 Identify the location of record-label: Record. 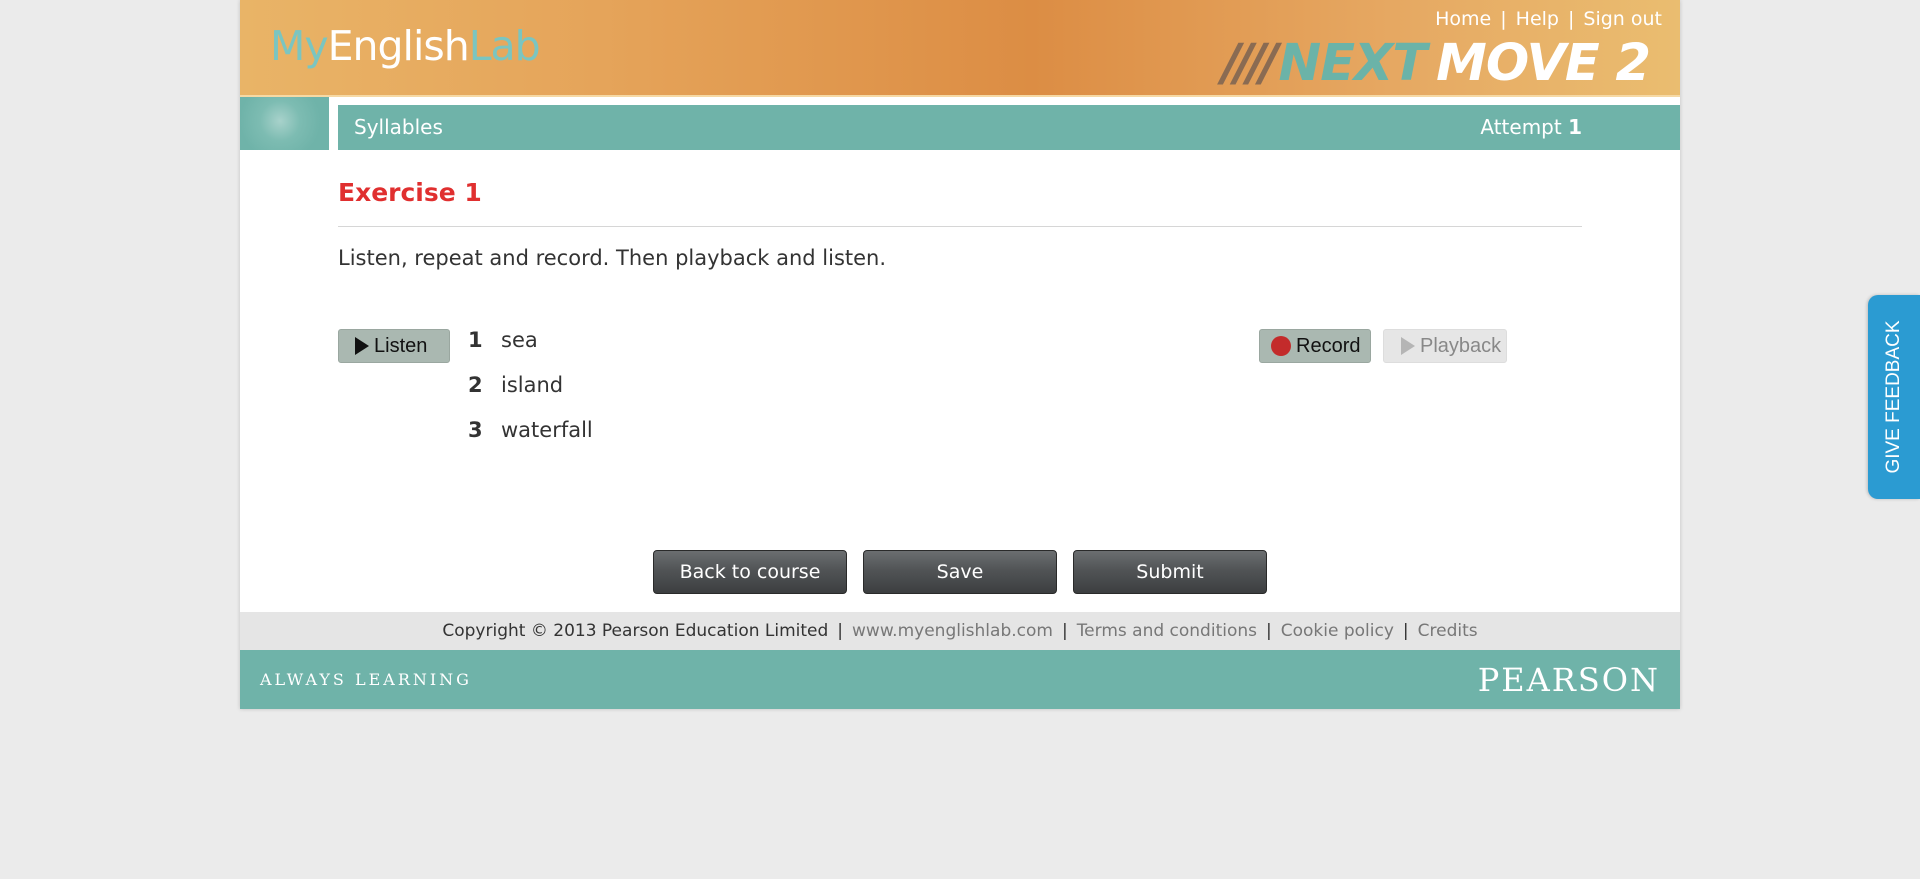
(1328, 345).